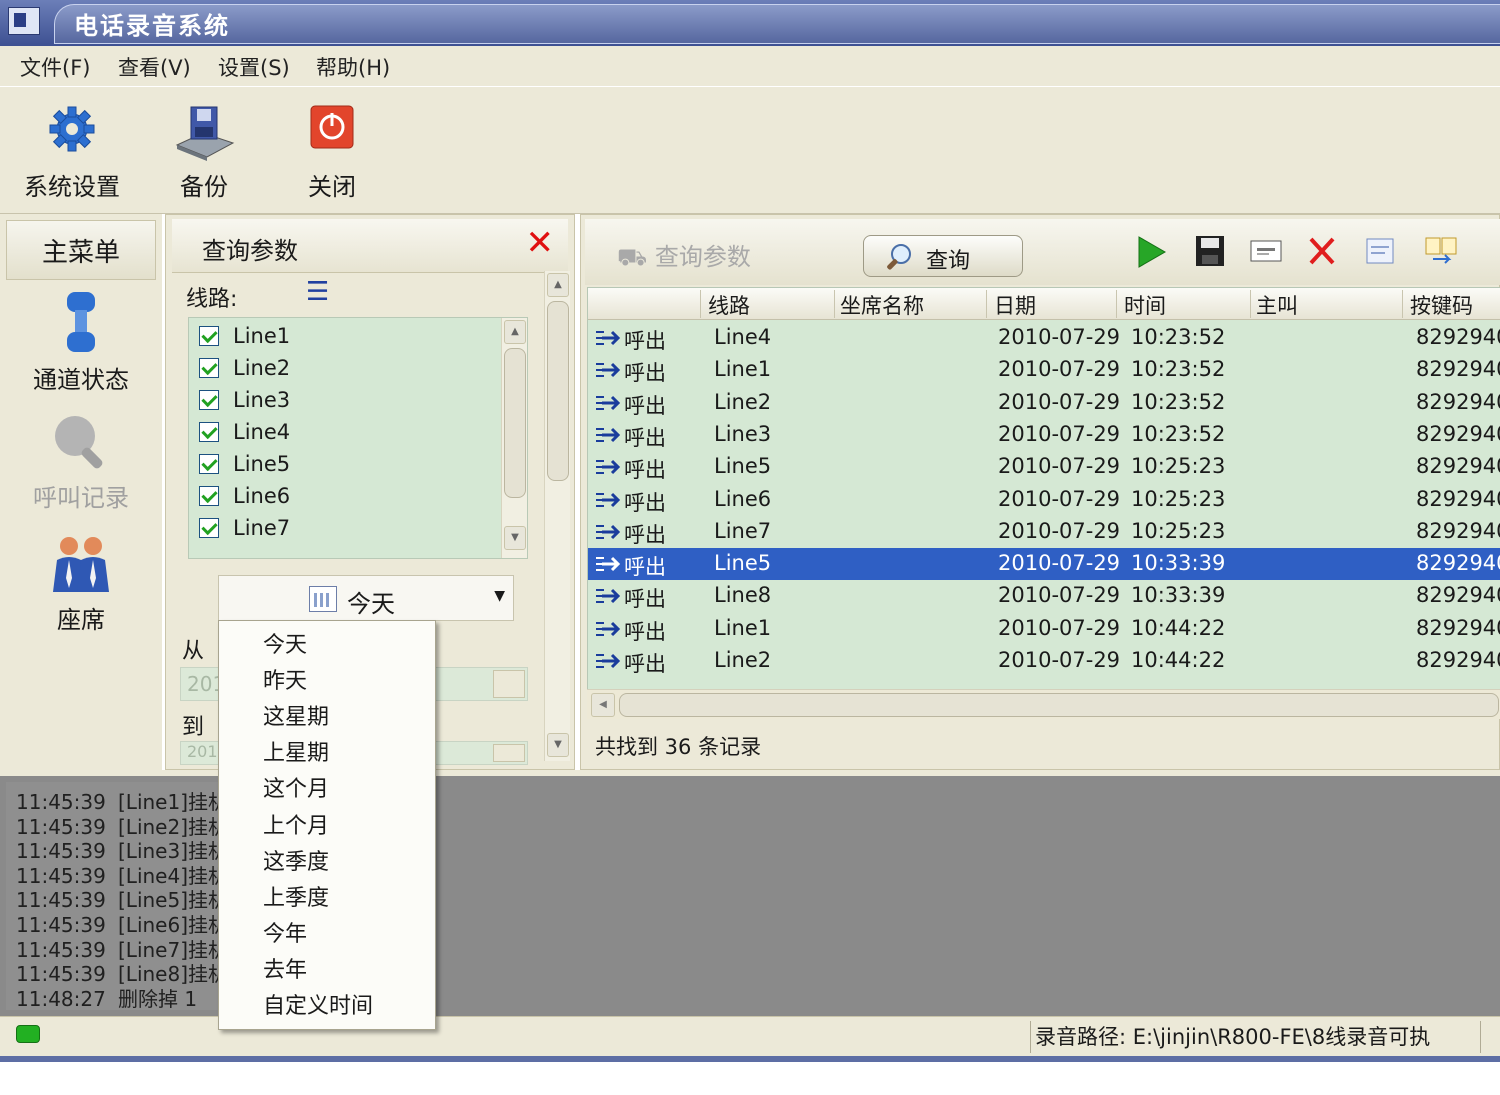 The height and width of the screenshot is (1095, 1500). I want to click on dropdown-option: 上季度, so click(296, 896).